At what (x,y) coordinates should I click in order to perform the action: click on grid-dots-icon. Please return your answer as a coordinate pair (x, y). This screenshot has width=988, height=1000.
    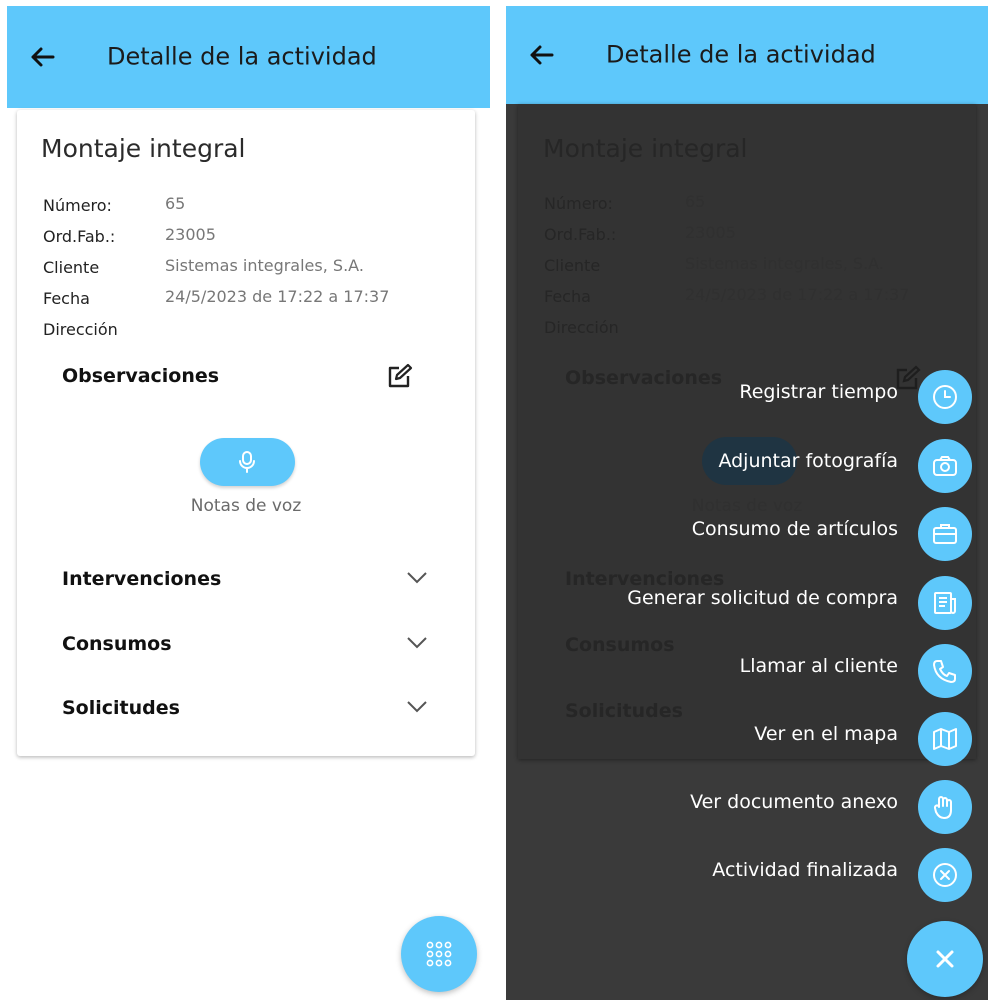
    Looking at the image, I should click on (439, 954).